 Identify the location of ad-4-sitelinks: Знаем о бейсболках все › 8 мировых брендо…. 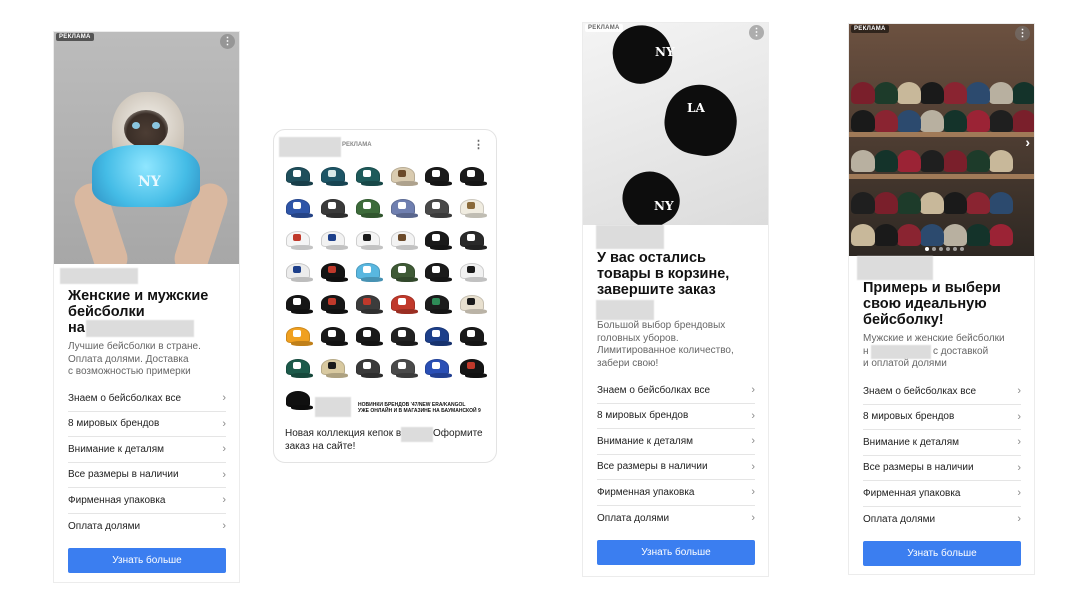
(942, 455).